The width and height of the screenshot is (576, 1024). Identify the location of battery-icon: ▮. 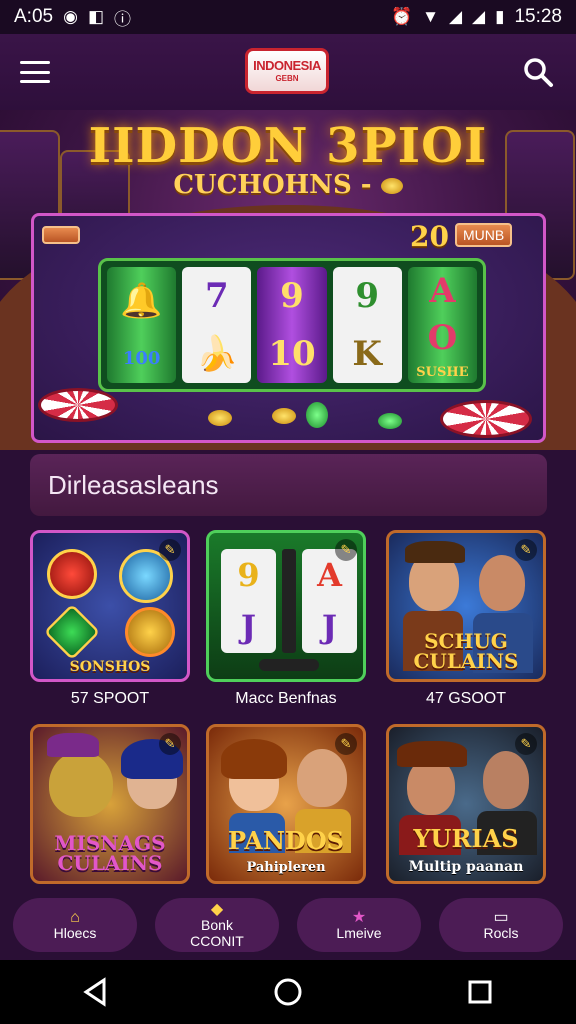
(500, 16).